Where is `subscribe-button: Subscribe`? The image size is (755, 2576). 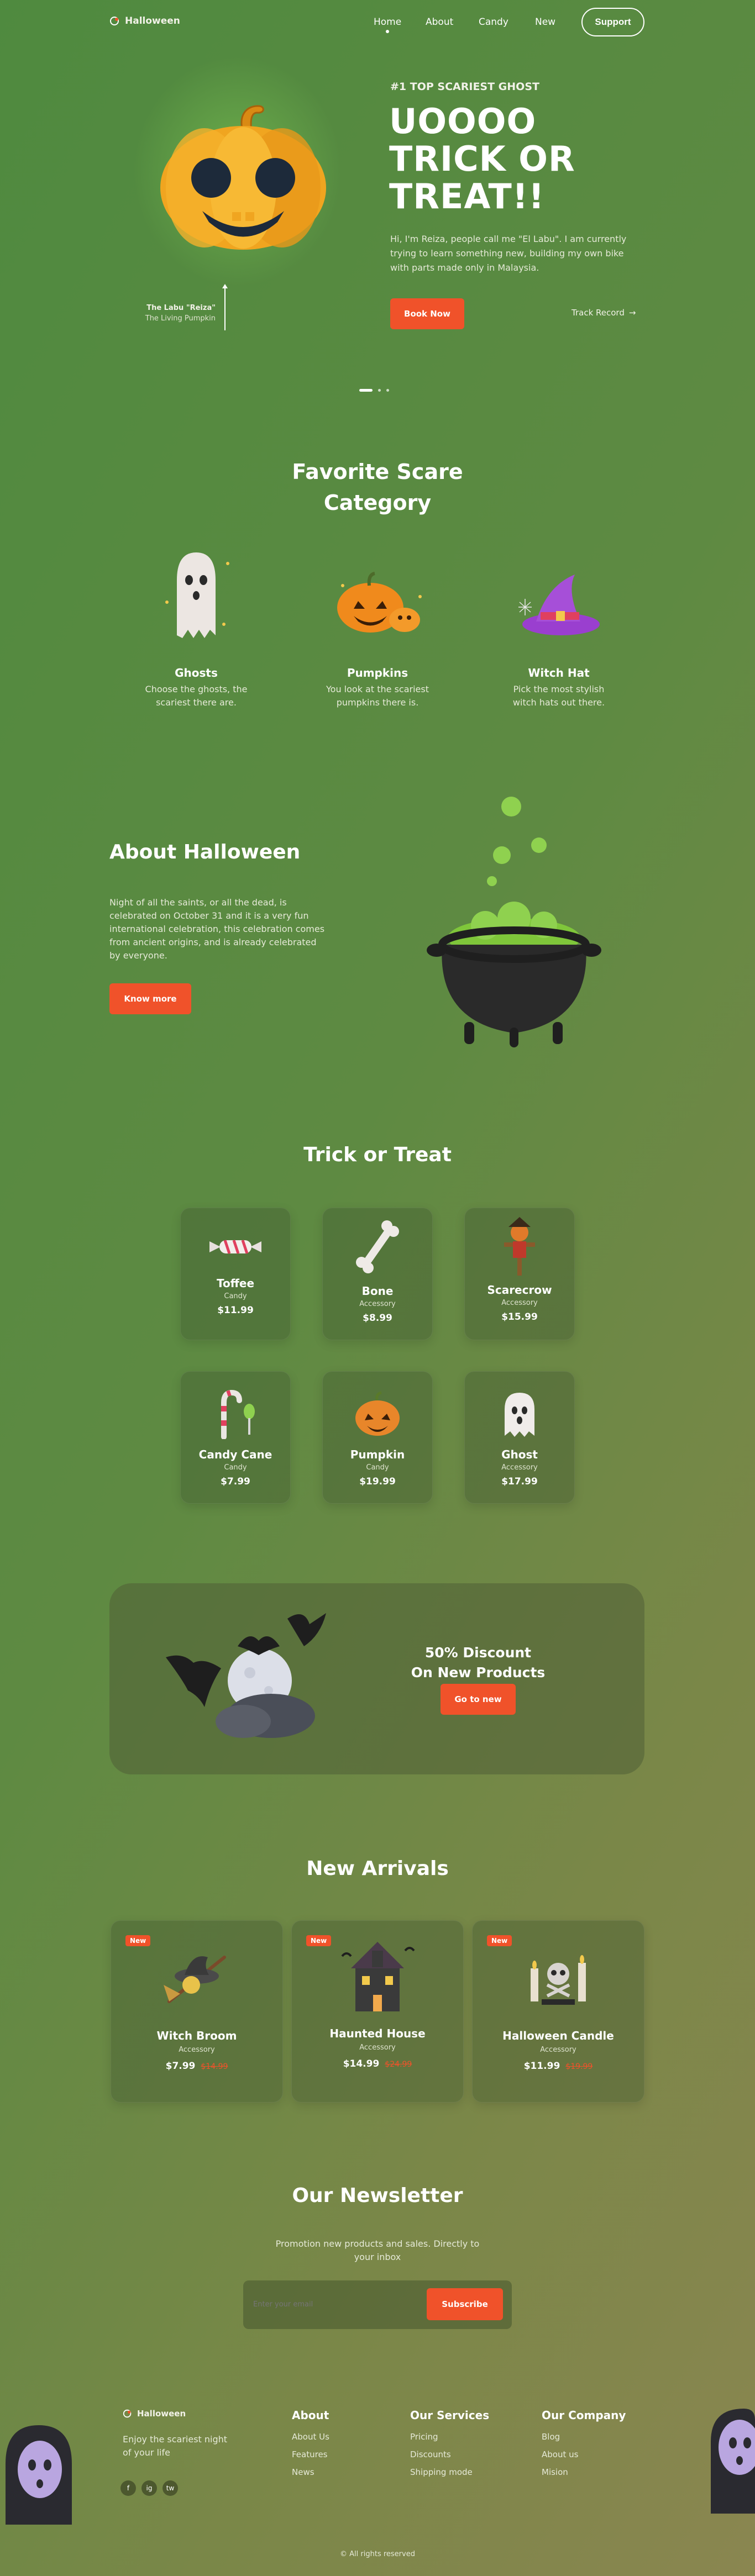
subscribe-button: Subscribe is located at coordinates (465, 2304).